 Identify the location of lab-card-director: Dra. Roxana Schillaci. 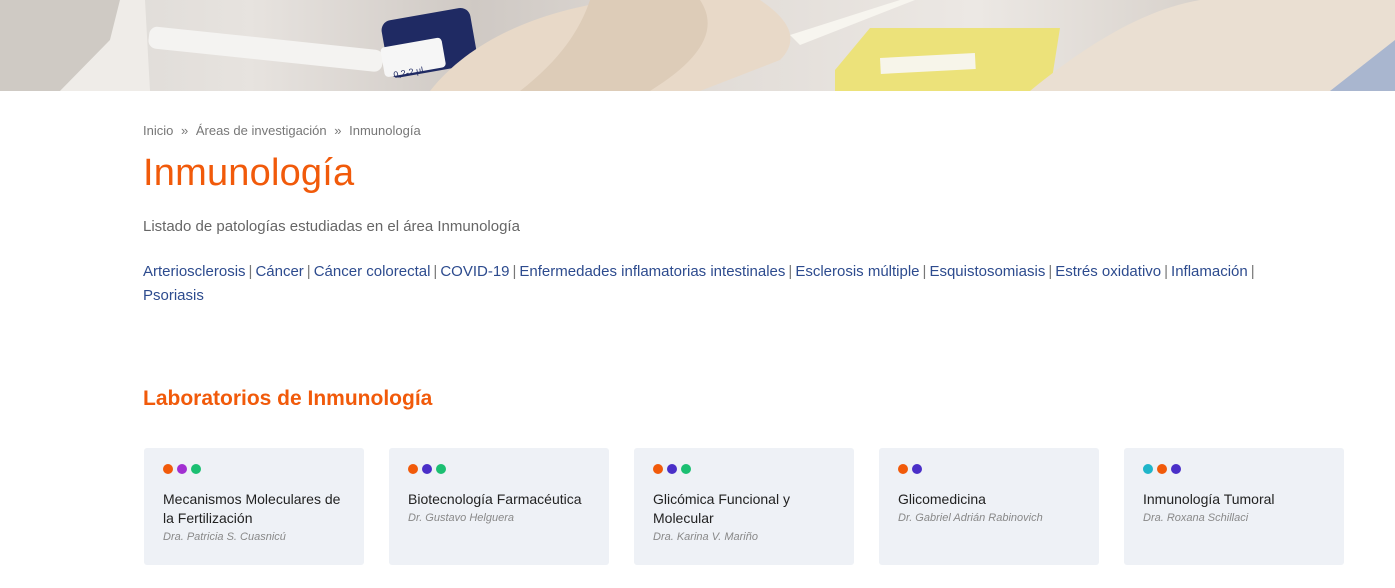
(1196, 518).